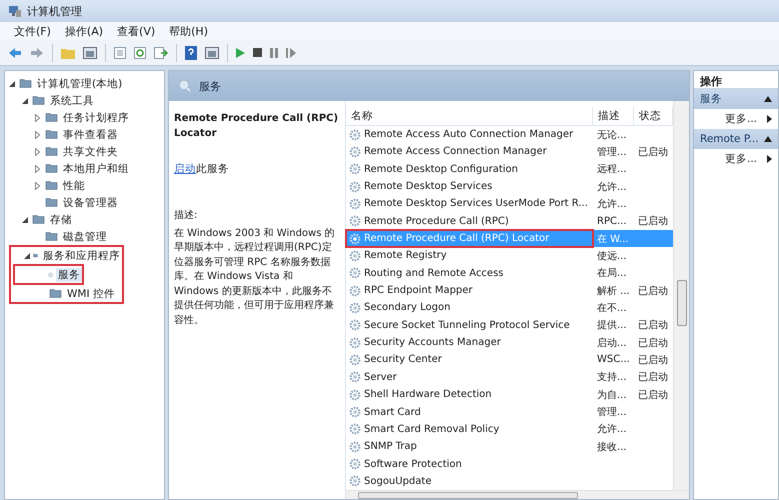  Describe the element at coordinates (32, 31) in the screenshot. I see `menu-item: 文件(F)` at that location.